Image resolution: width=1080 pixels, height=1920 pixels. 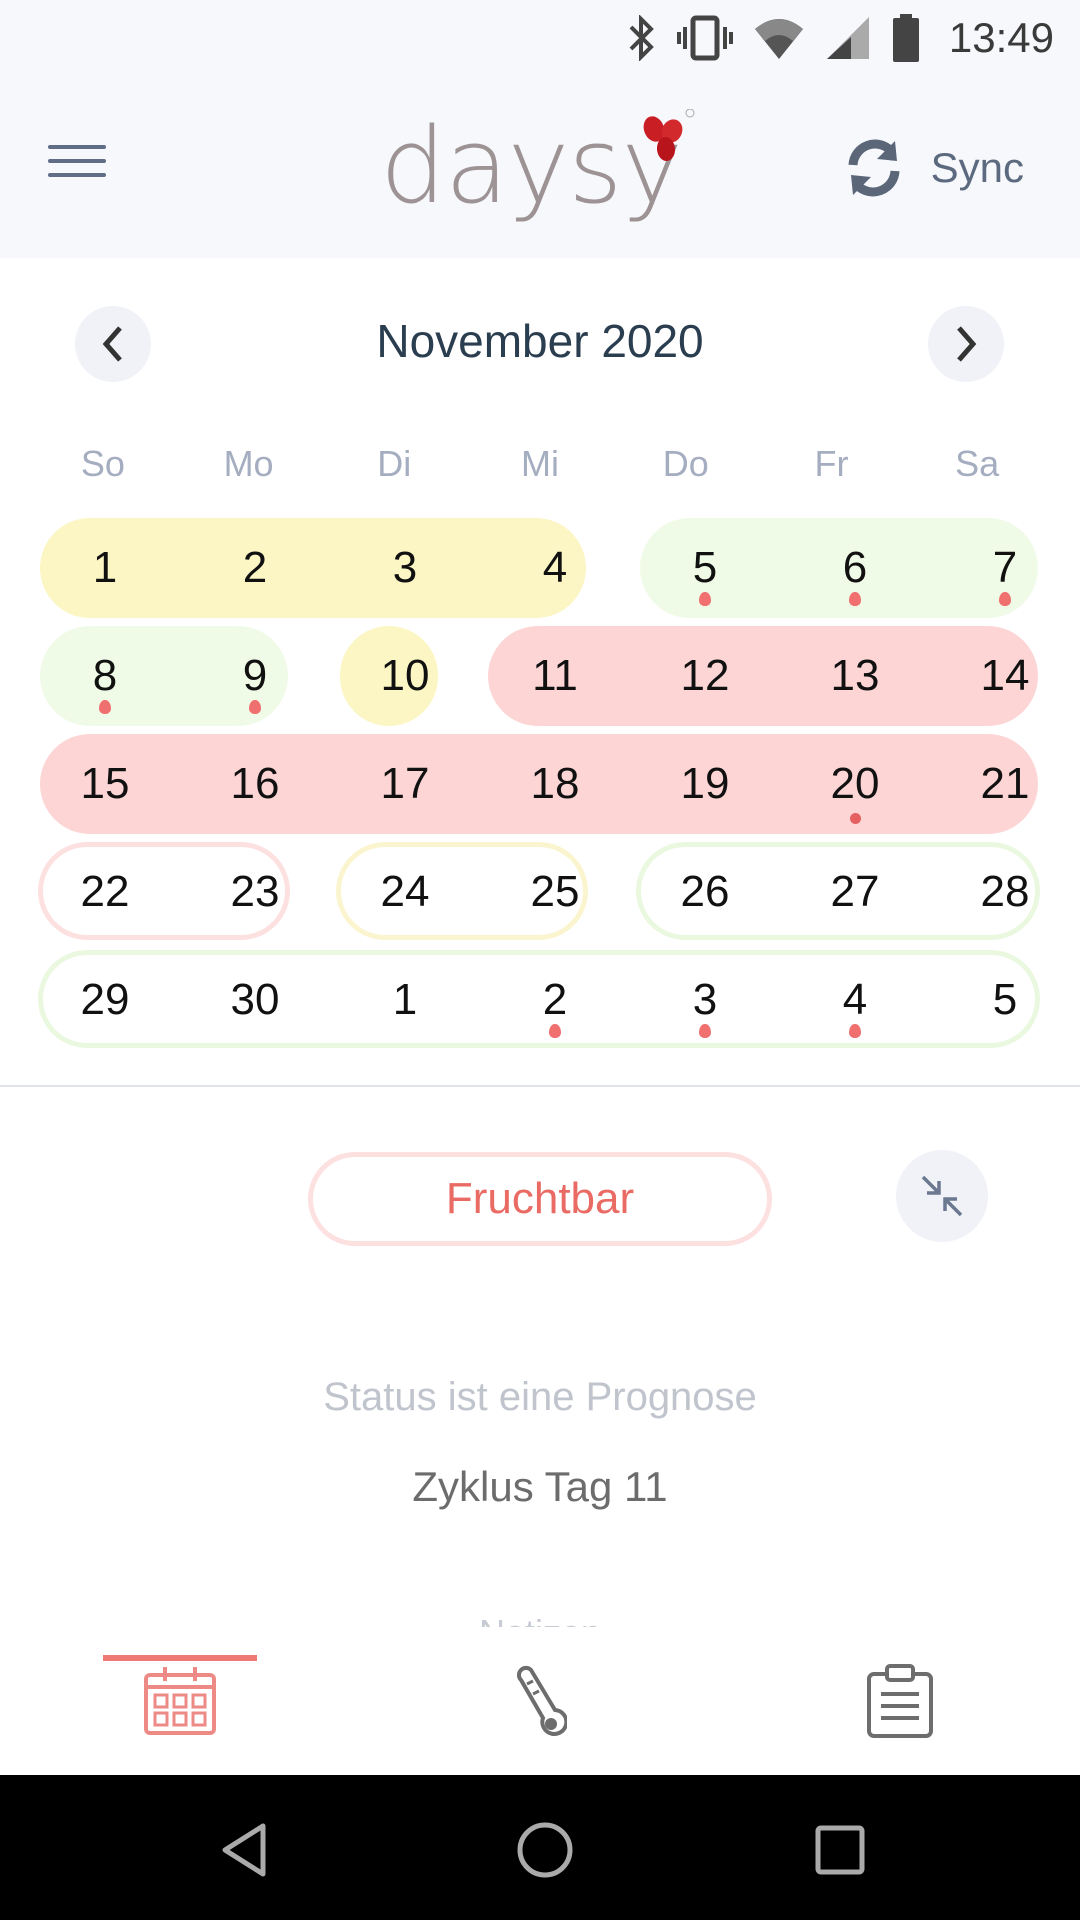 What do you see at coordinates (540, 37) in the screenshot?
I see `status-bar: 13:49` at bounding box center [540, 37].